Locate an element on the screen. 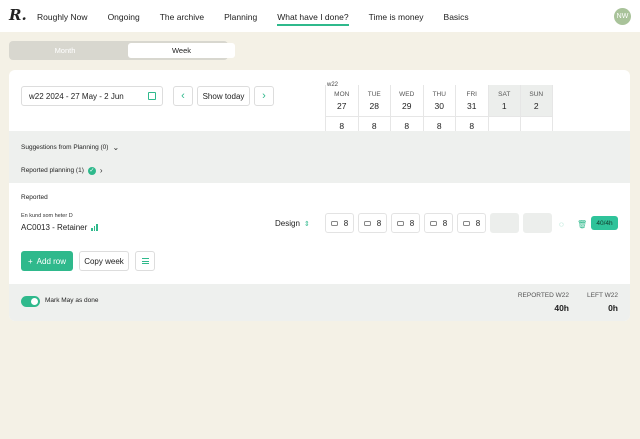 The width and height of the screenshot is (640, 439). nav-item-roughly-now: Roughly Now is located at coordinates (62, 19).